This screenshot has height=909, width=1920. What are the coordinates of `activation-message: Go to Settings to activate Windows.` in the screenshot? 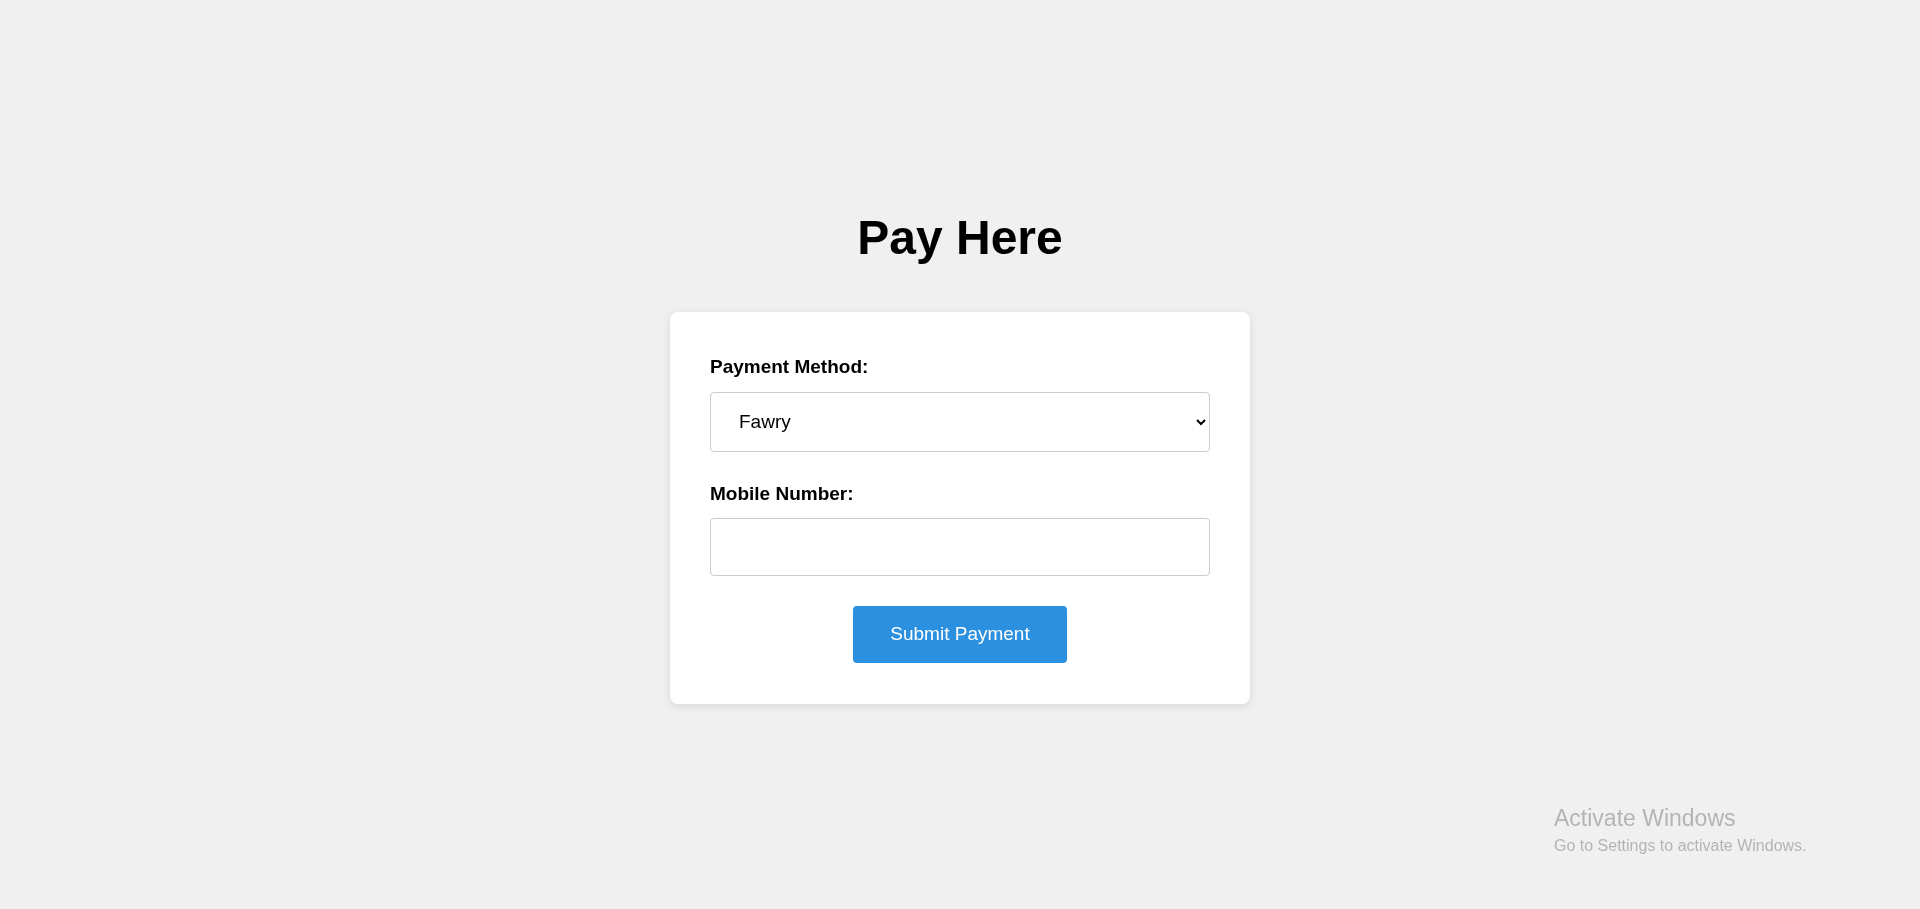 It's located at (1680, 846).